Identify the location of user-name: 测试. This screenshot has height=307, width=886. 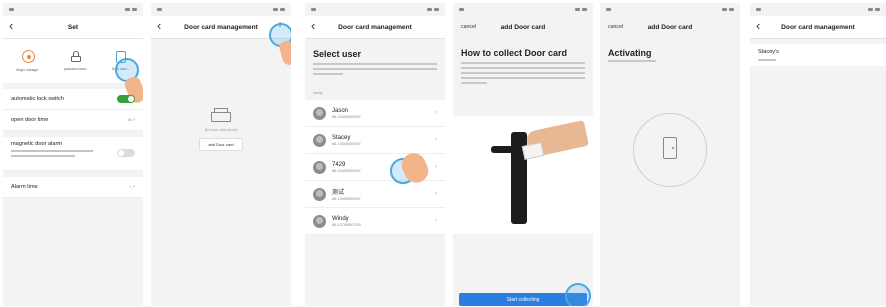
(338, 193).